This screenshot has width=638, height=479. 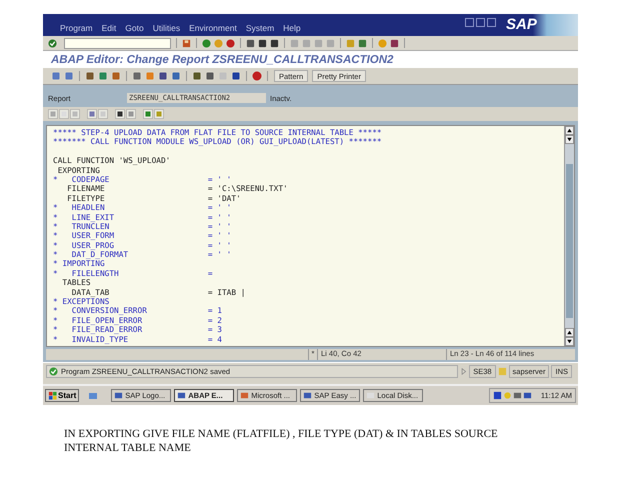 I want to click on minimize-icon, so click(x=469, y=22).